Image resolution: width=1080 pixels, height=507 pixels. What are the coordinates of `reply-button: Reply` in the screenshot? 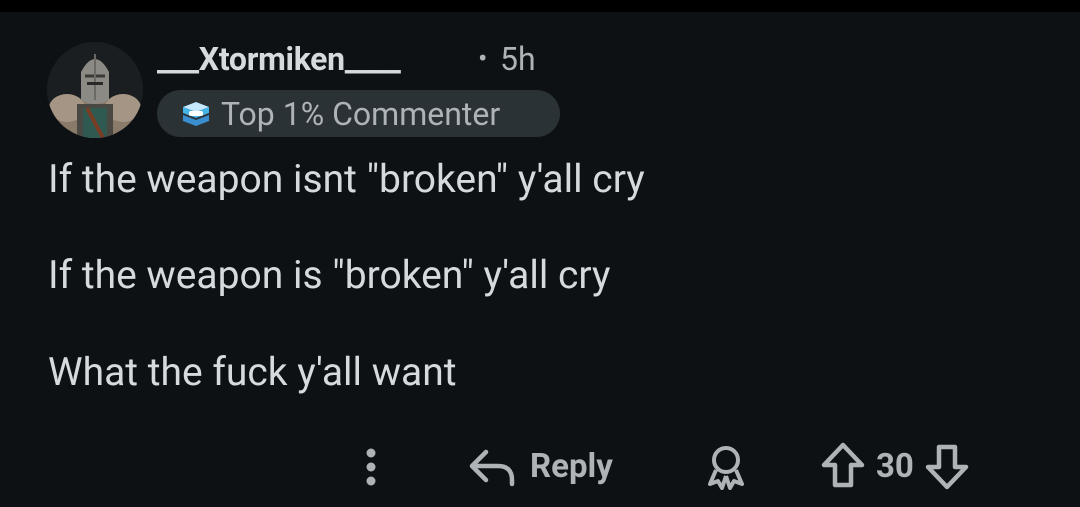 It's located at (540, 466).